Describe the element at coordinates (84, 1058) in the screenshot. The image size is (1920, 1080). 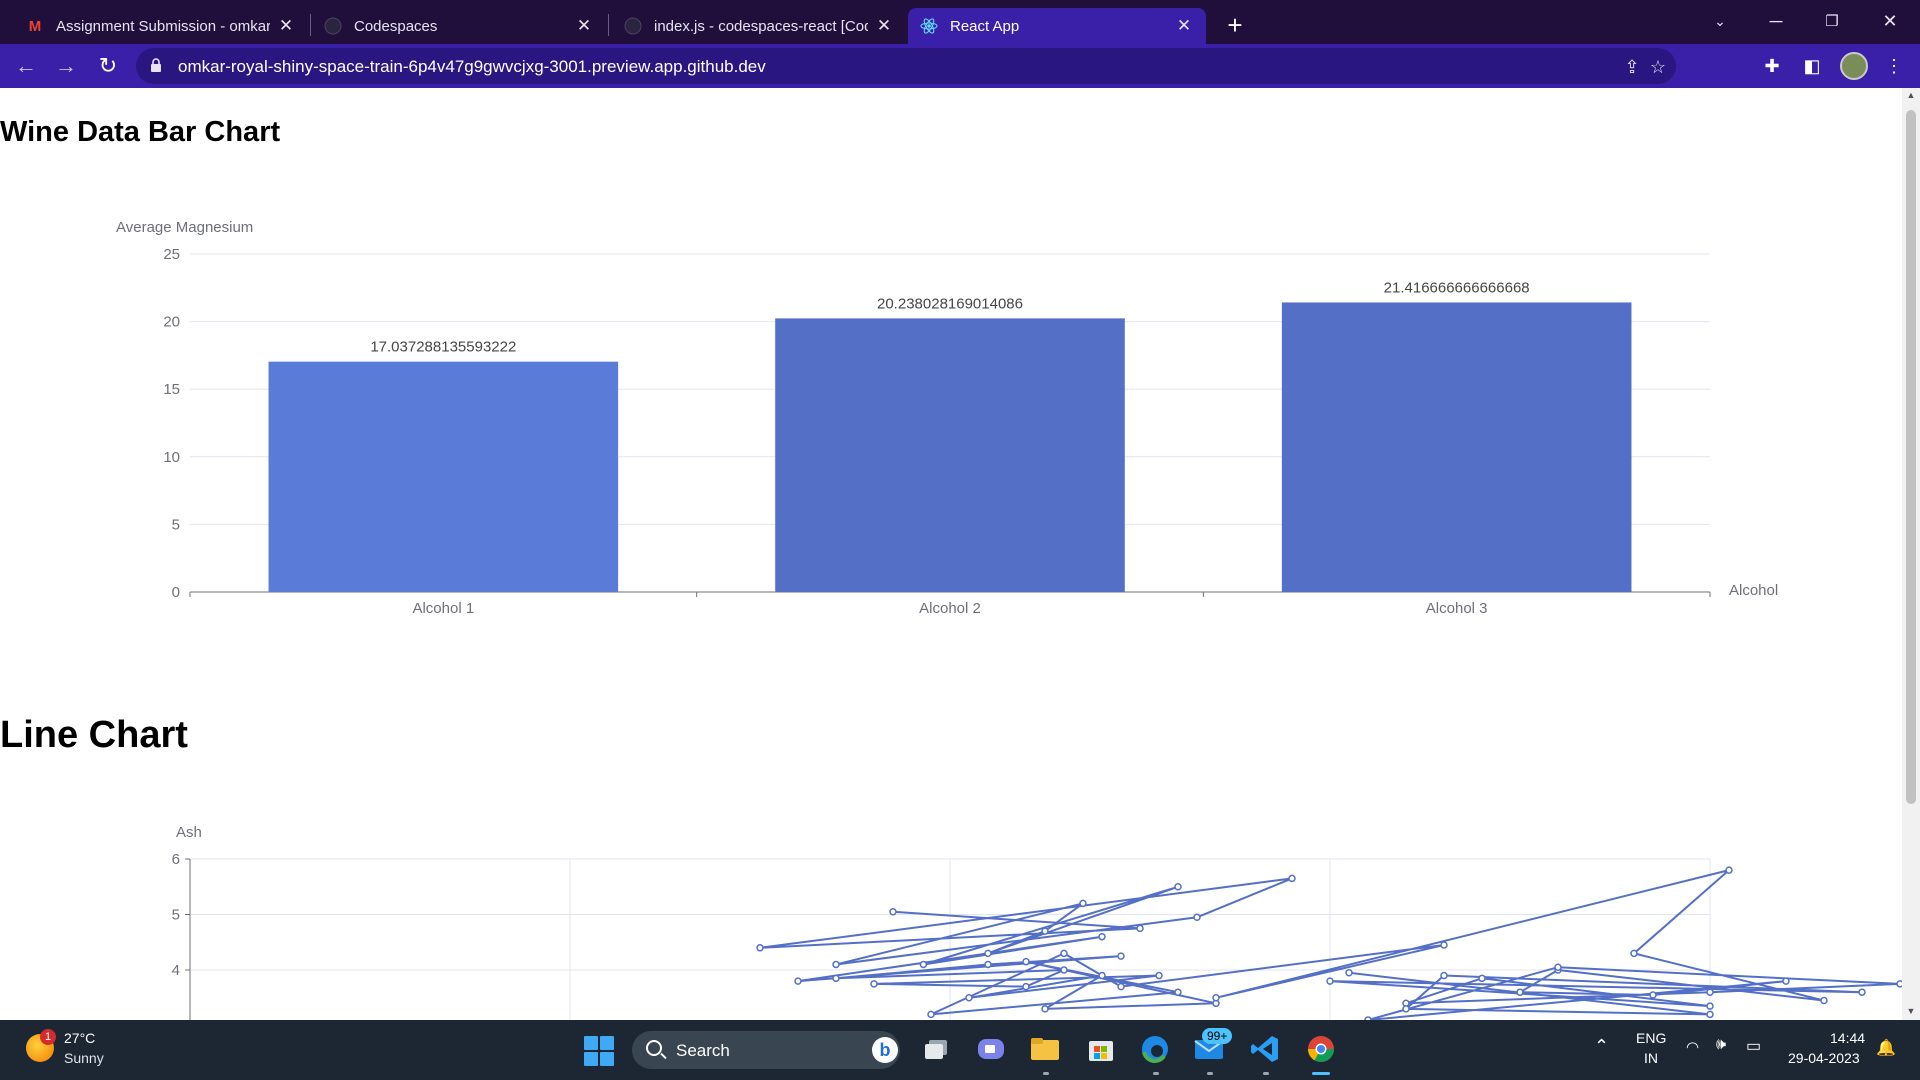
I see `weather-description: Sunny` at that location.